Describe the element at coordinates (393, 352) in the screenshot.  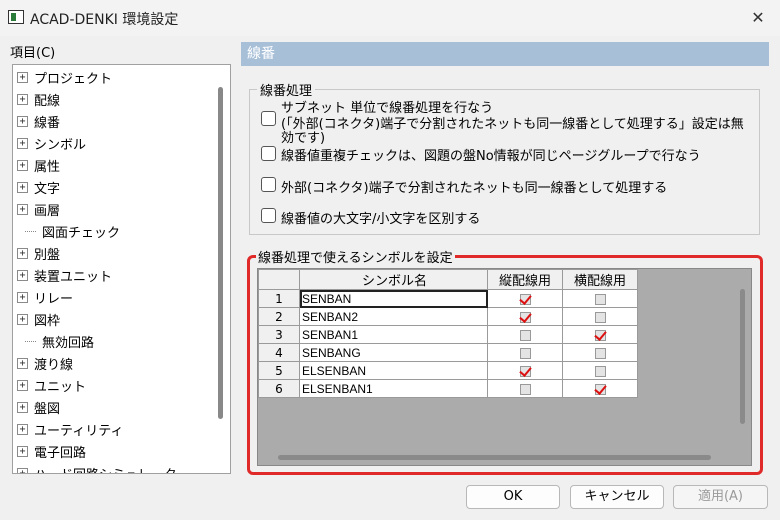
I see `symbol-name-cell: SENBANG` at that location.